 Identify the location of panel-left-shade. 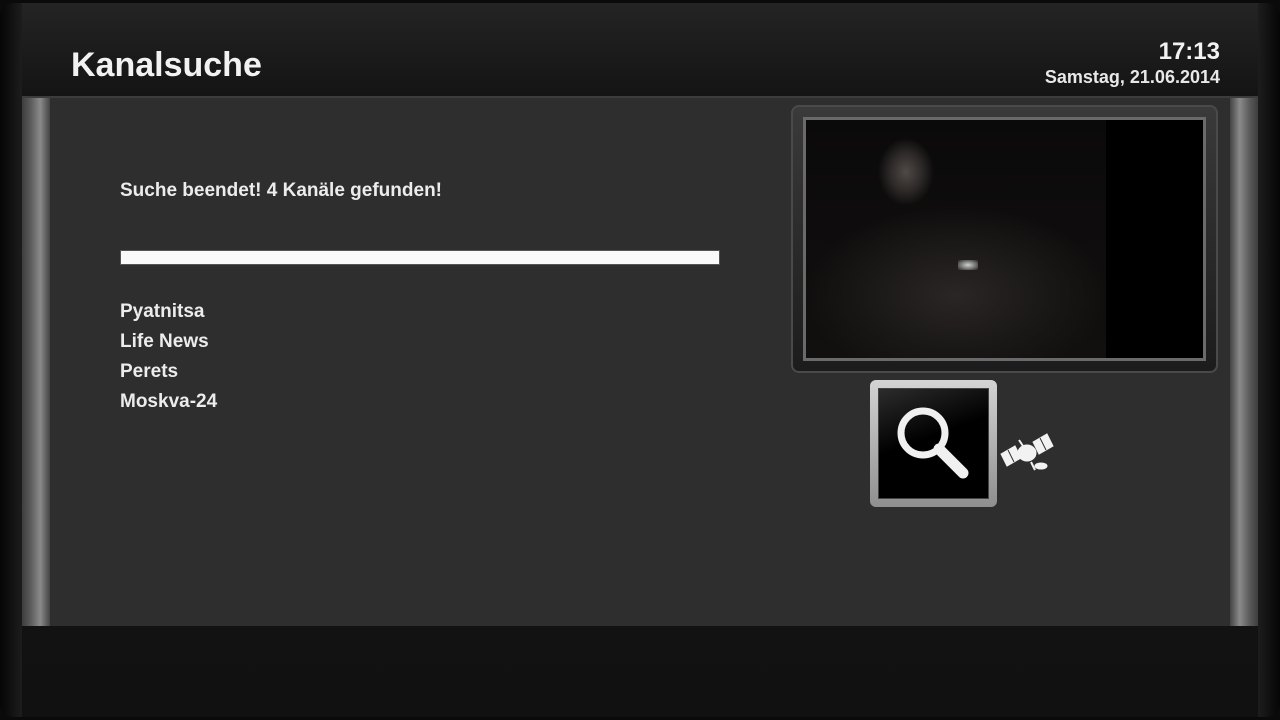
(36, 362).